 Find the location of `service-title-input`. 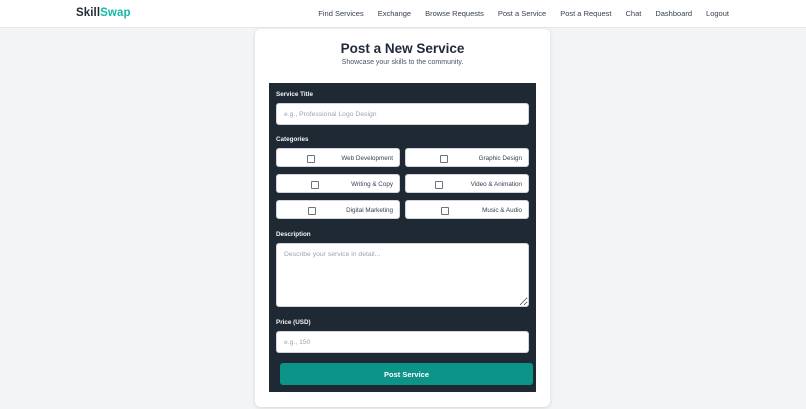

service-title-input is located at coordinates (402, 114).